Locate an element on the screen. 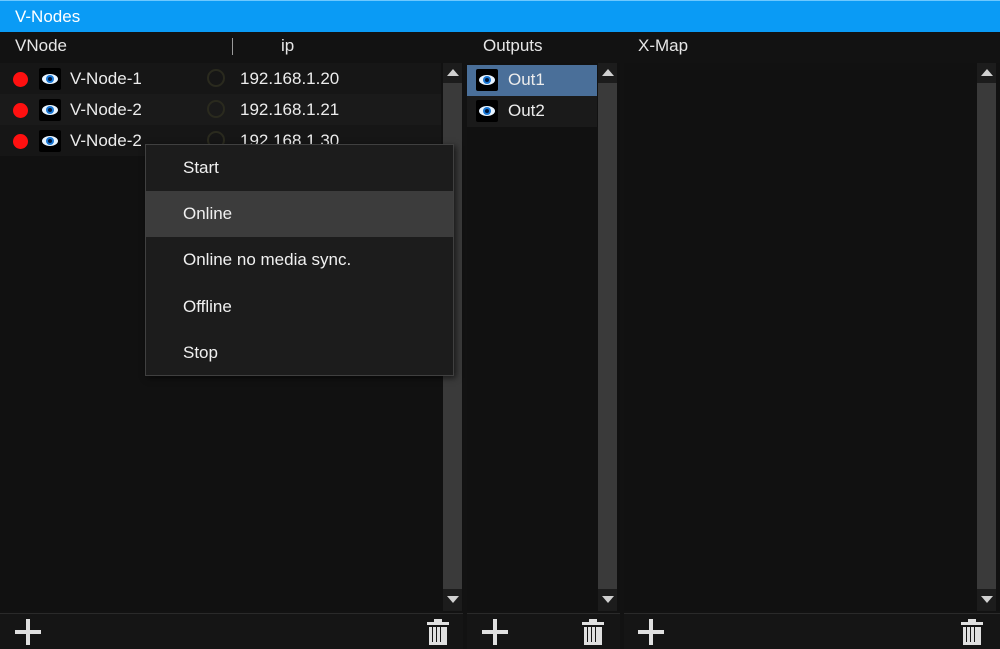  output-row-selected: Out1 is located at coordinates (532, 80).